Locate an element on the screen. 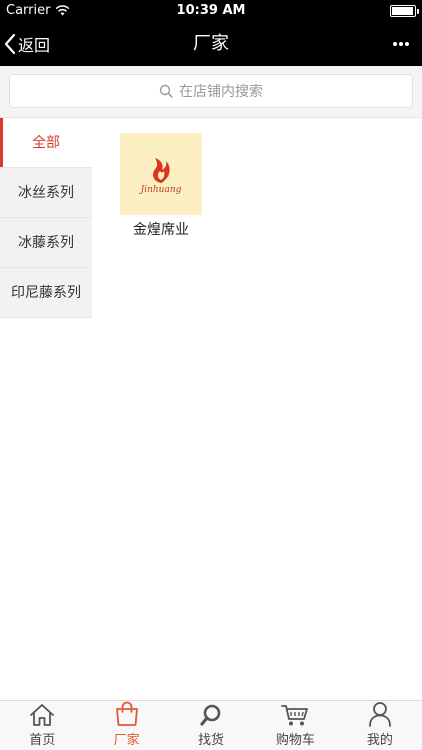  status-time: 10:39 AM is located at coordinates (211, 10).